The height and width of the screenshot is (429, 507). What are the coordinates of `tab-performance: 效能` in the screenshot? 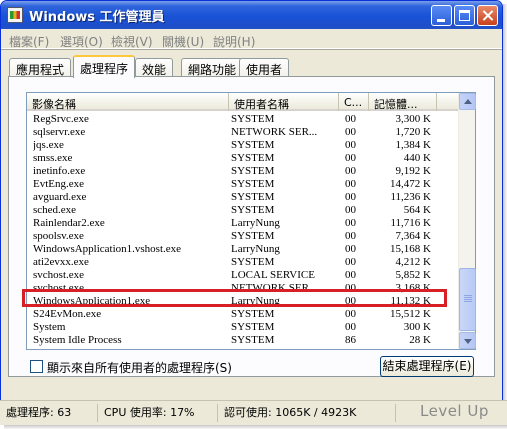 It's located at (154, 67).